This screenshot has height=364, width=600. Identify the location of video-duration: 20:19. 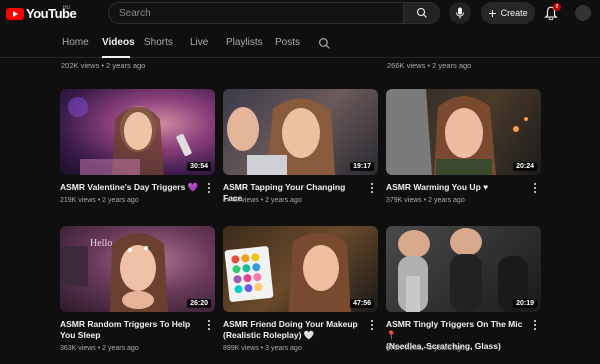
(525, 303).